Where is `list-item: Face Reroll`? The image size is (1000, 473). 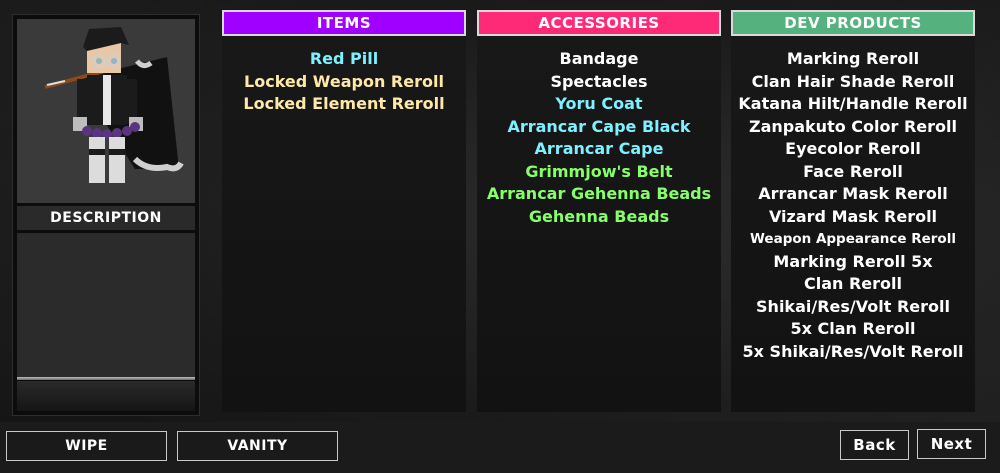 list-item: Face Reroll is located at coordinates (853, 172).